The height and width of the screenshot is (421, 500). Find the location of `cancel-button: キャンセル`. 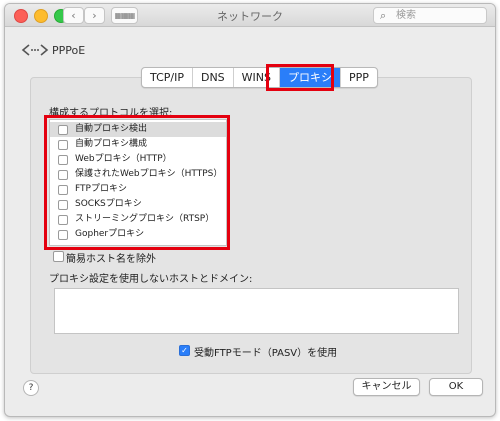

cancel-button: キャンセル is located at coordinates (386, 387).